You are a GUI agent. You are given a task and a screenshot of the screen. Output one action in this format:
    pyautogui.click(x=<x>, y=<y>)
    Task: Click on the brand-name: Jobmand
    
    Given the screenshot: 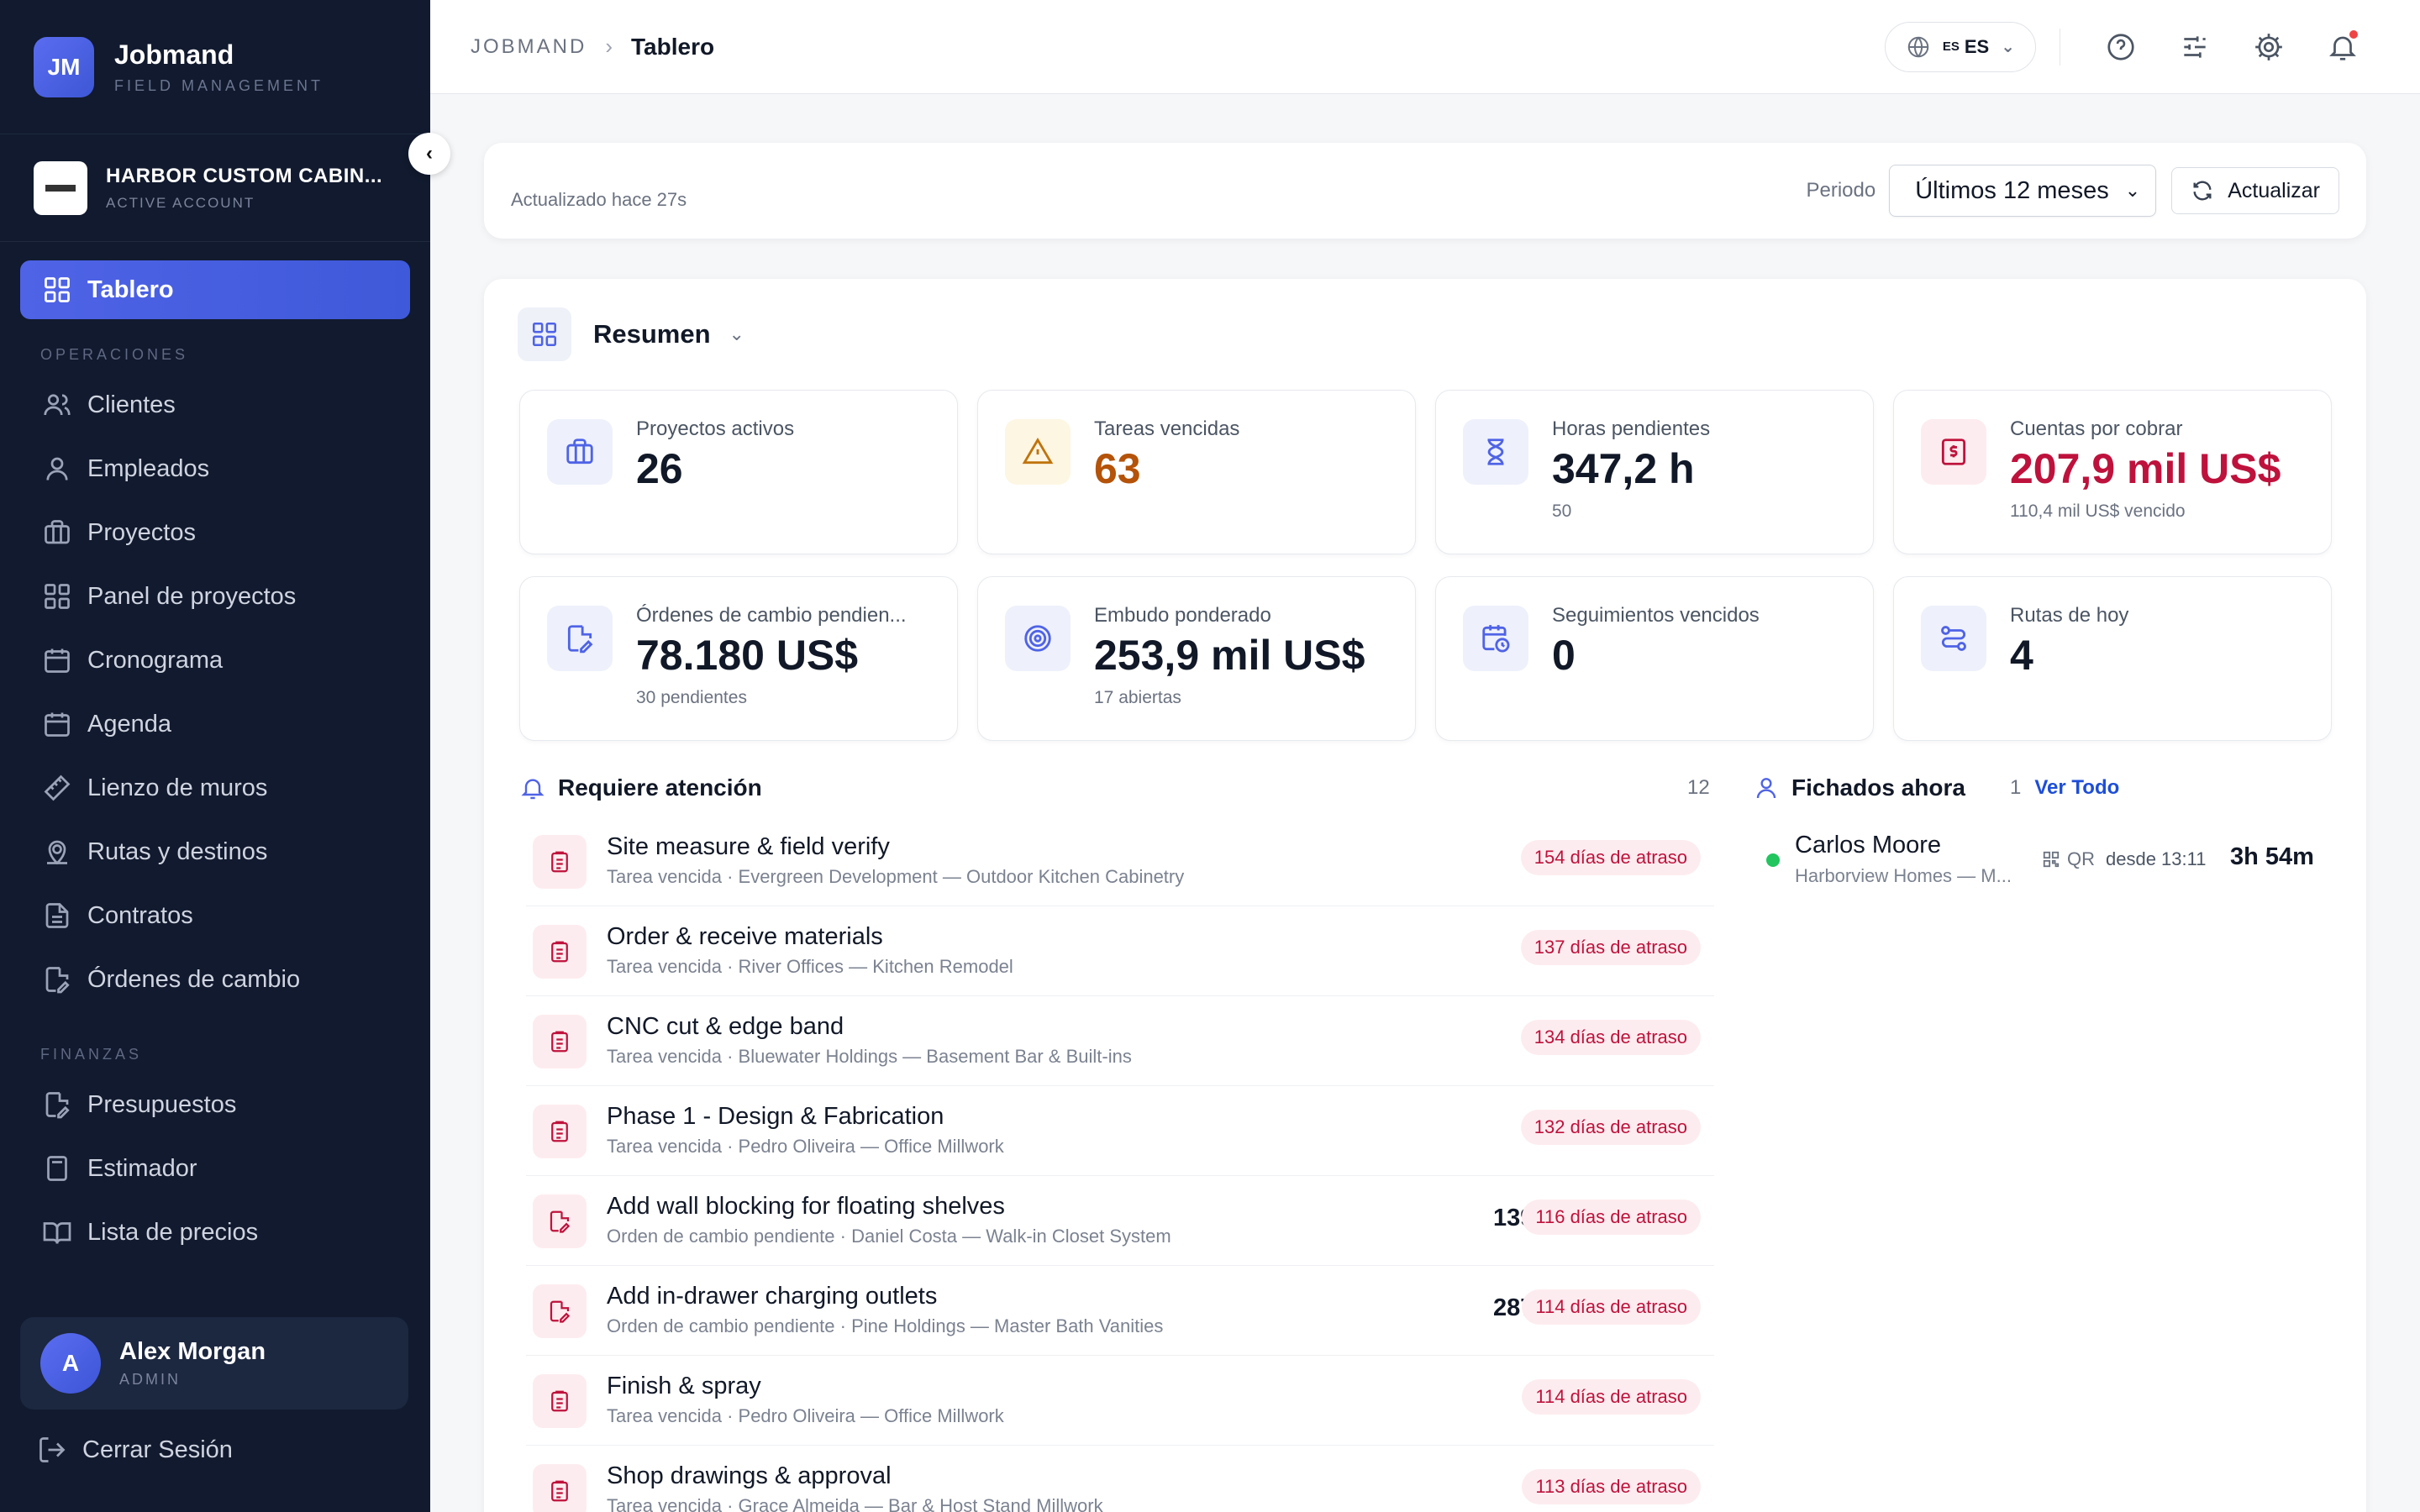 What is the action you would take?
    pyautogui.click(x=174, y=54)
    